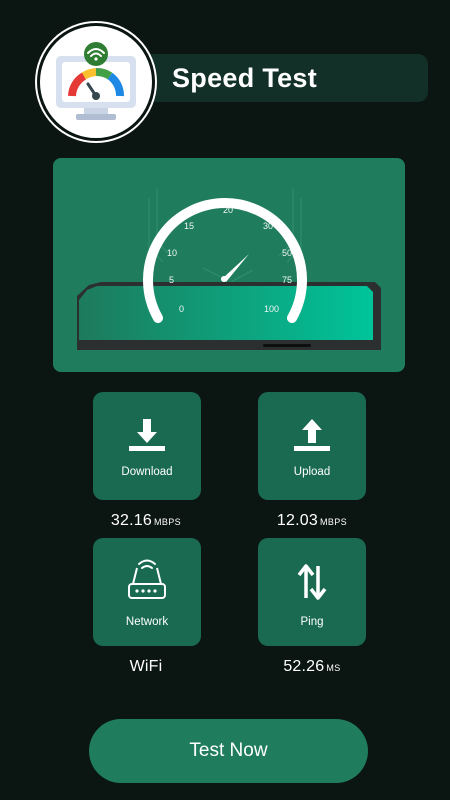 This screenshot has height=800, width=450. I want to click on network-tile: Network, so click(147, 592).